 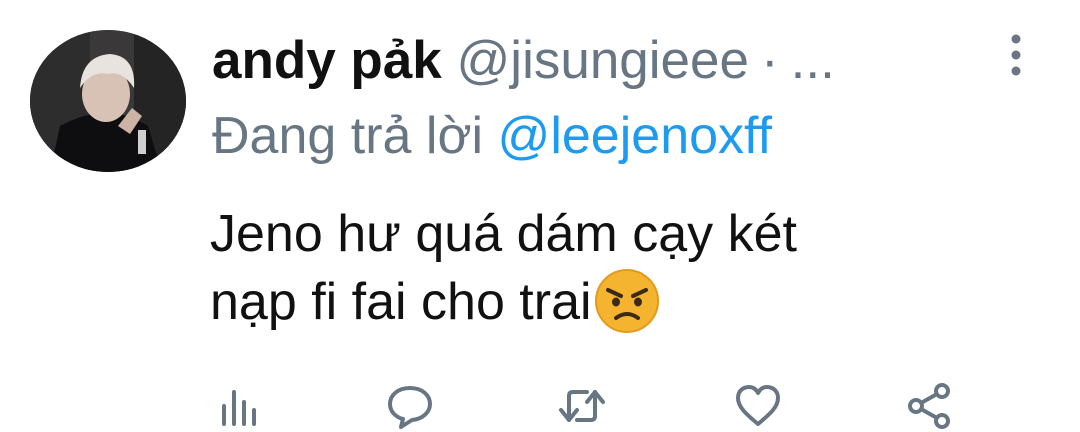 What do you see at coordinates (930, 406) in the screenshot?
I see `share-icon` at bounding box center [930, 406].